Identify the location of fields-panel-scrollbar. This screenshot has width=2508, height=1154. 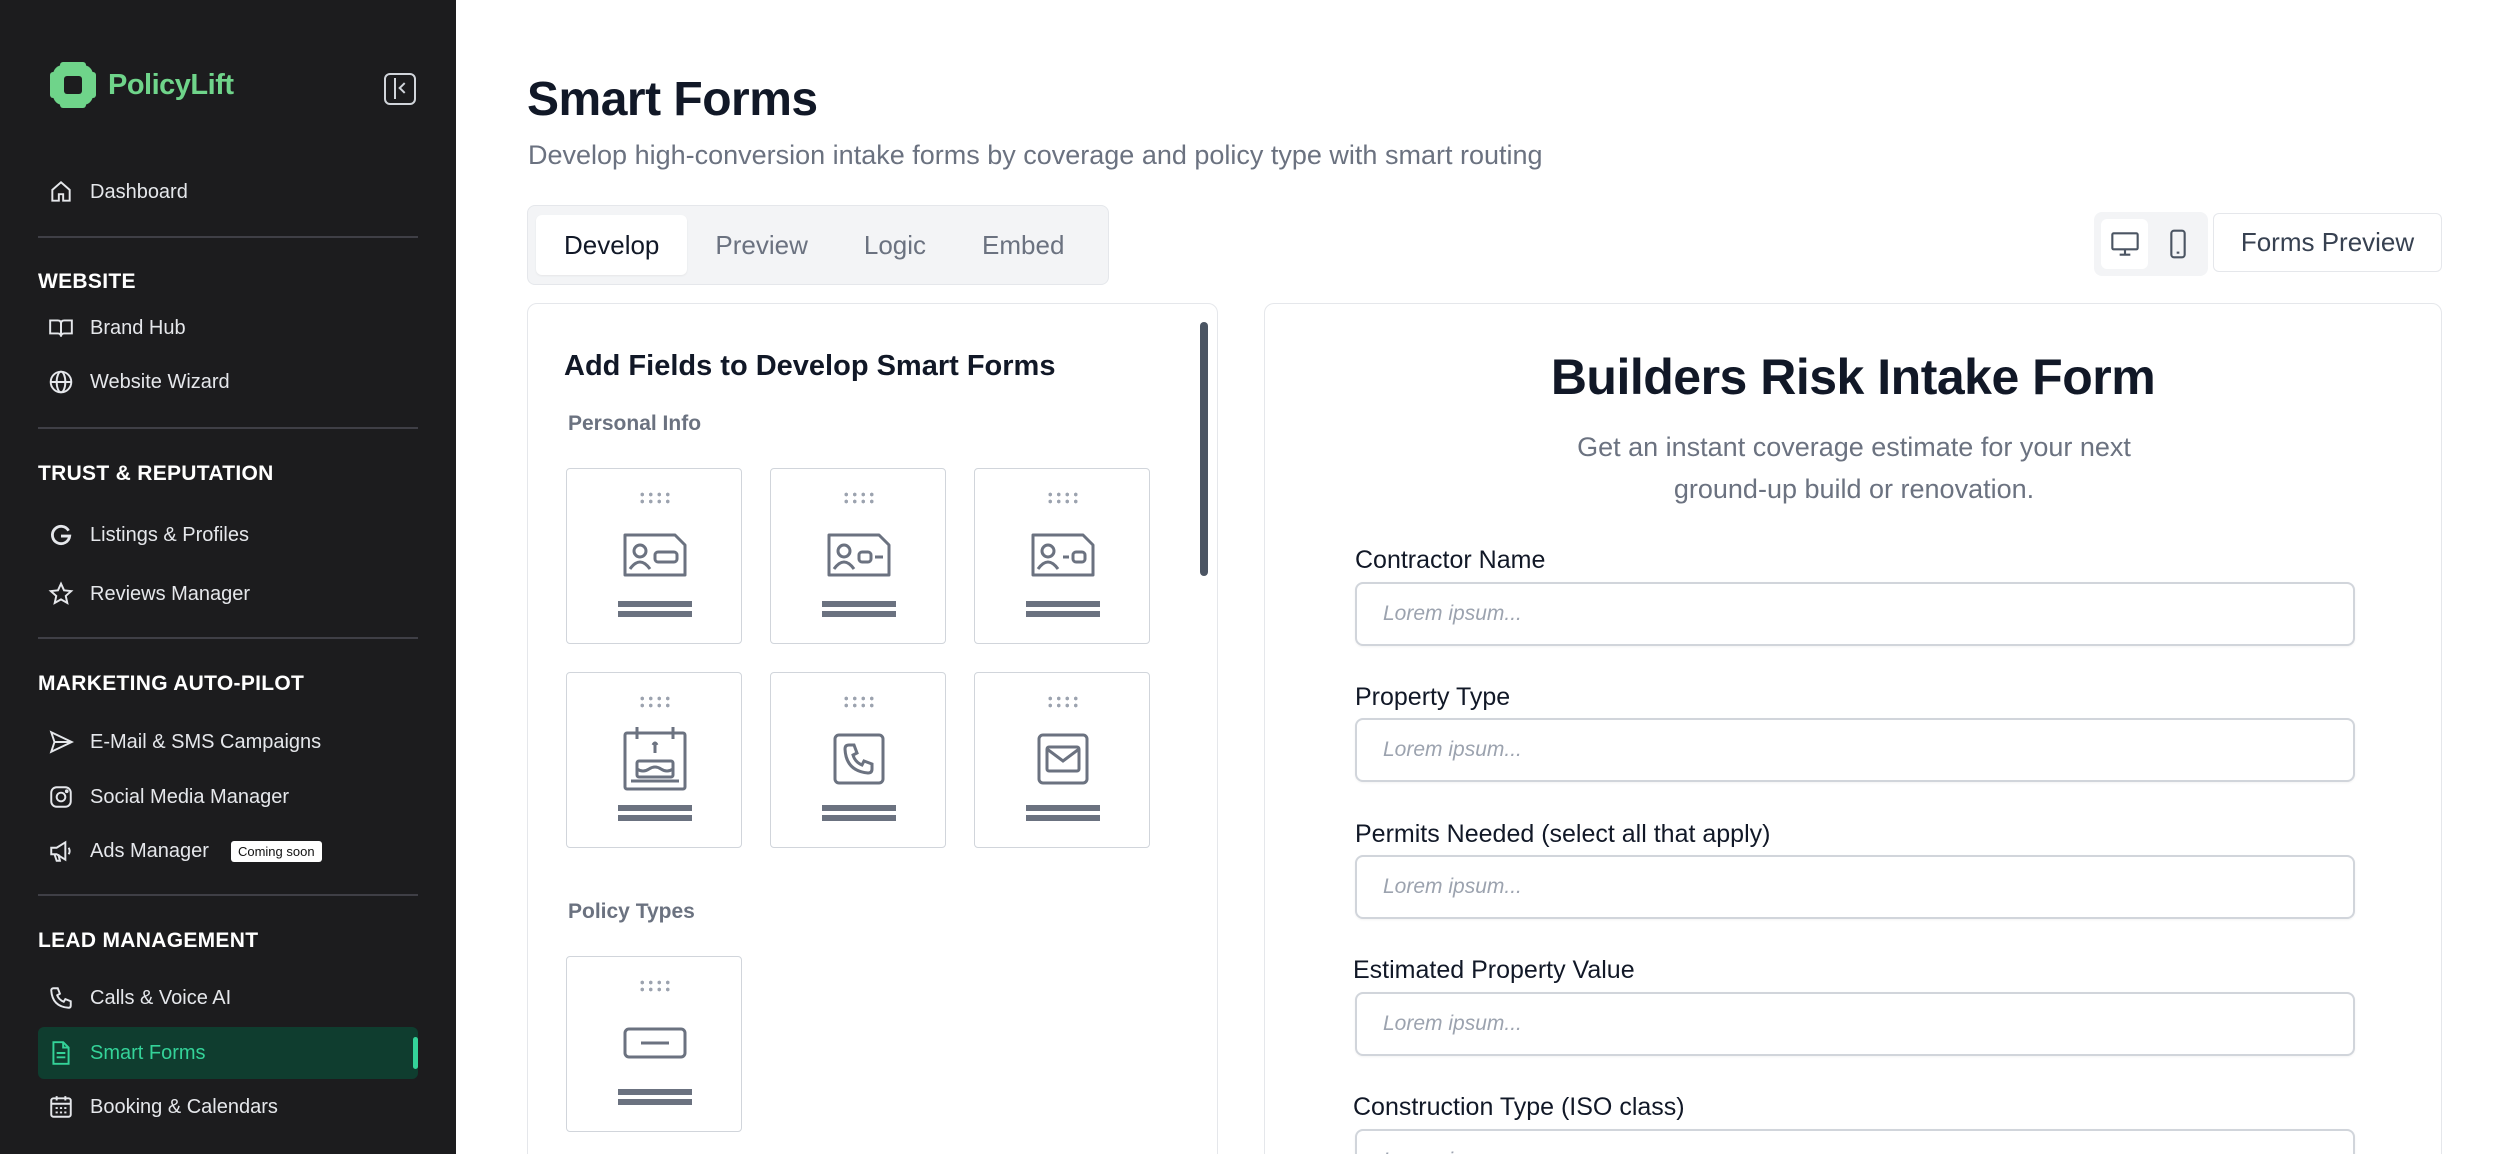
(1204, 449).